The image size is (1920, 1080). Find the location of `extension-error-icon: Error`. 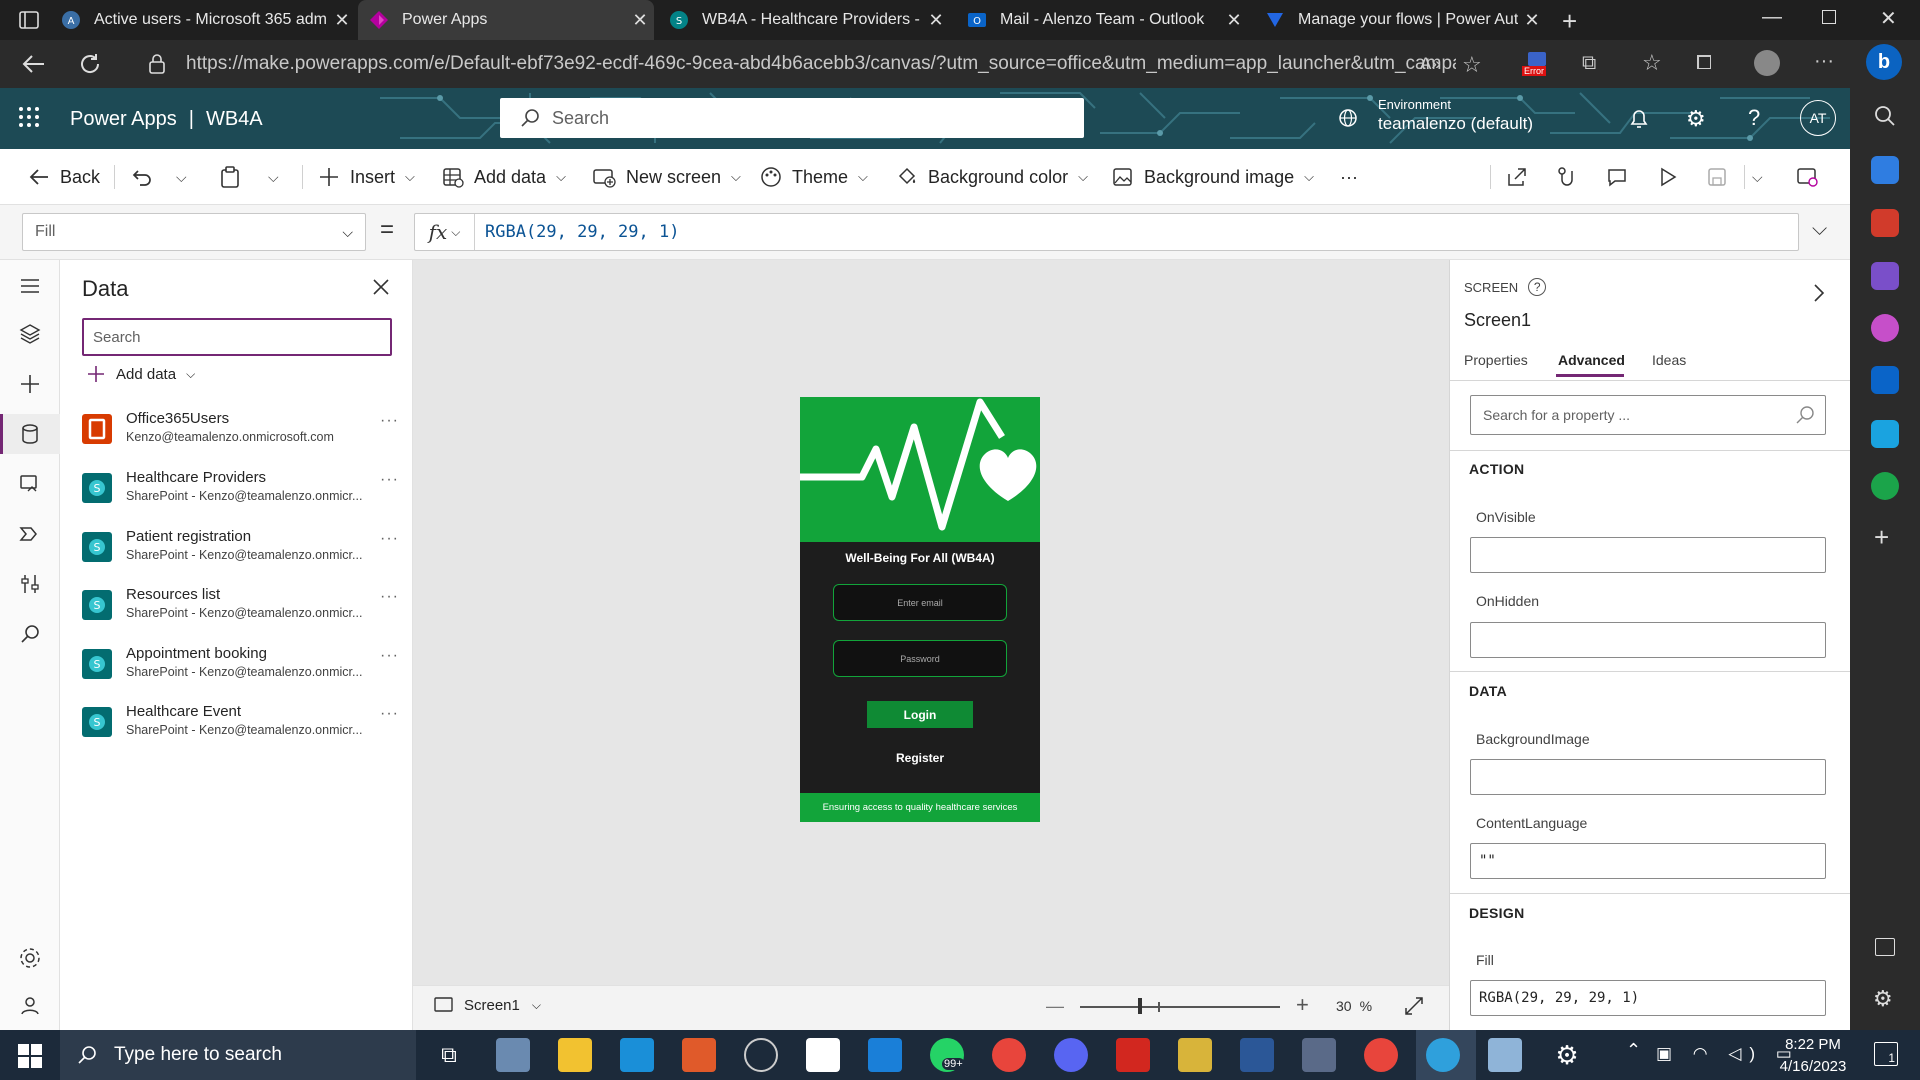

extension-error-icon: Error is located at coordinates (1537, 66).